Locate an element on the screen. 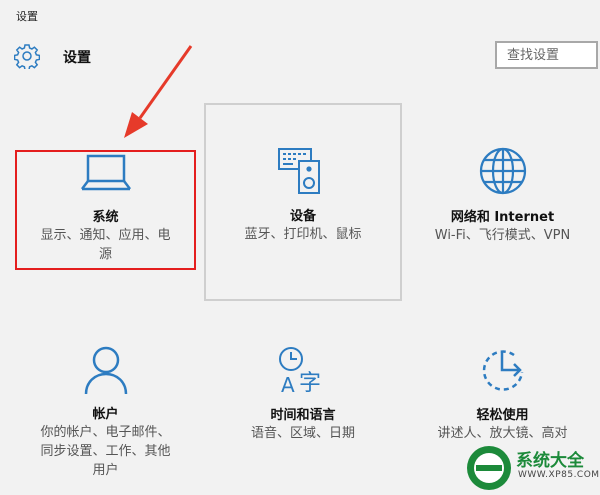 The image size is (600, 495). watermark-url: WWW.XP85.COM is located at coordinates (559, 475).